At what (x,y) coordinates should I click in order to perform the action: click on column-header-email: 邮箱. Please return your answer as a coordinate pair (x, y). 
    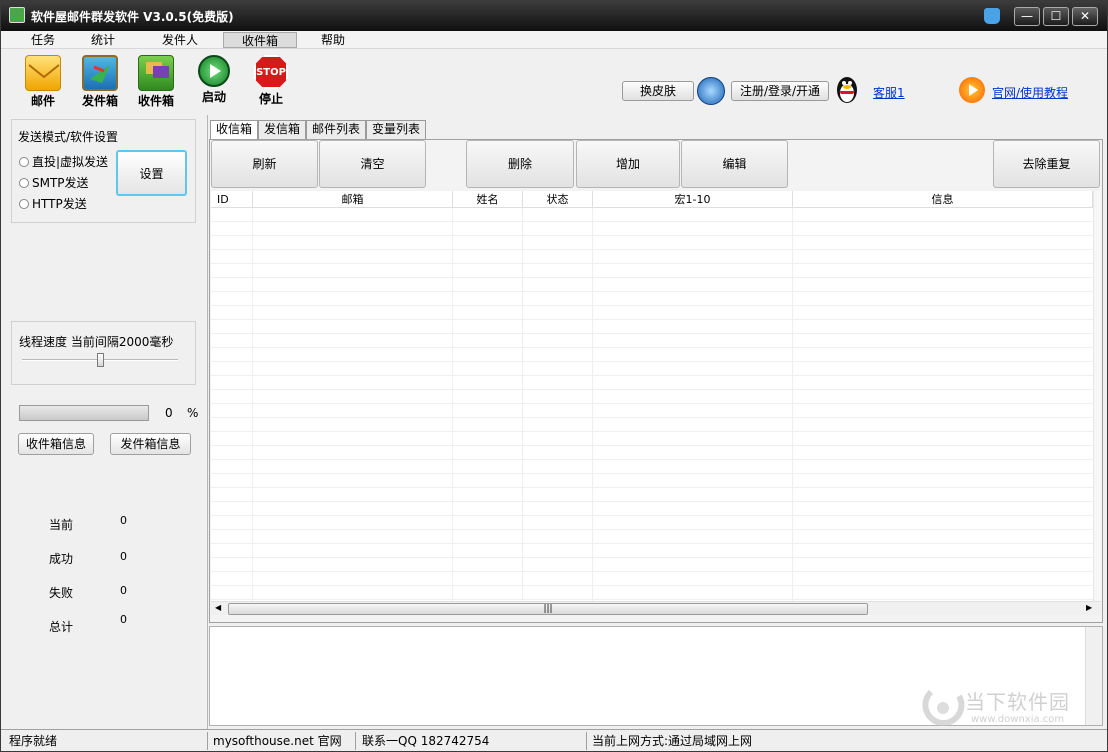
    Looking at the image, I should click on (353, 199).